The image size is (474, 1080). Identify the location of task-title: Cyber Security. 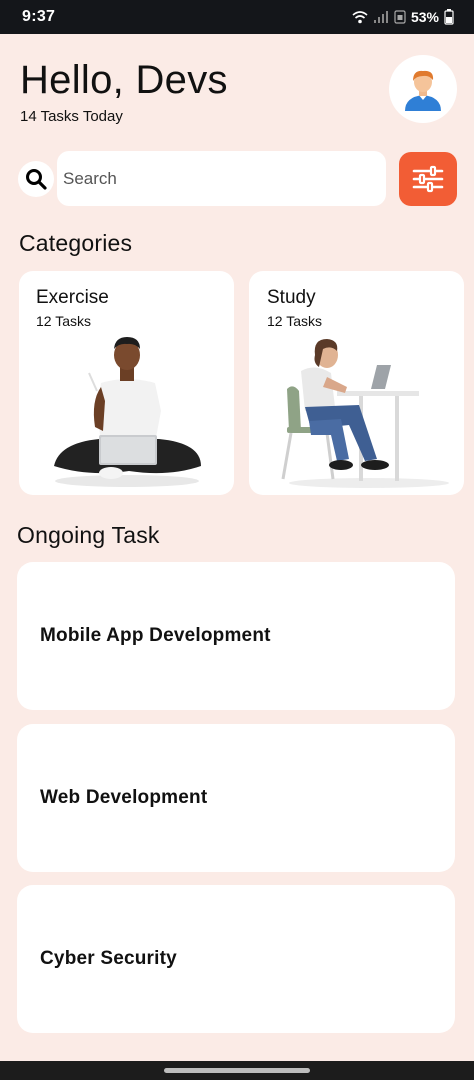
(108, 958).